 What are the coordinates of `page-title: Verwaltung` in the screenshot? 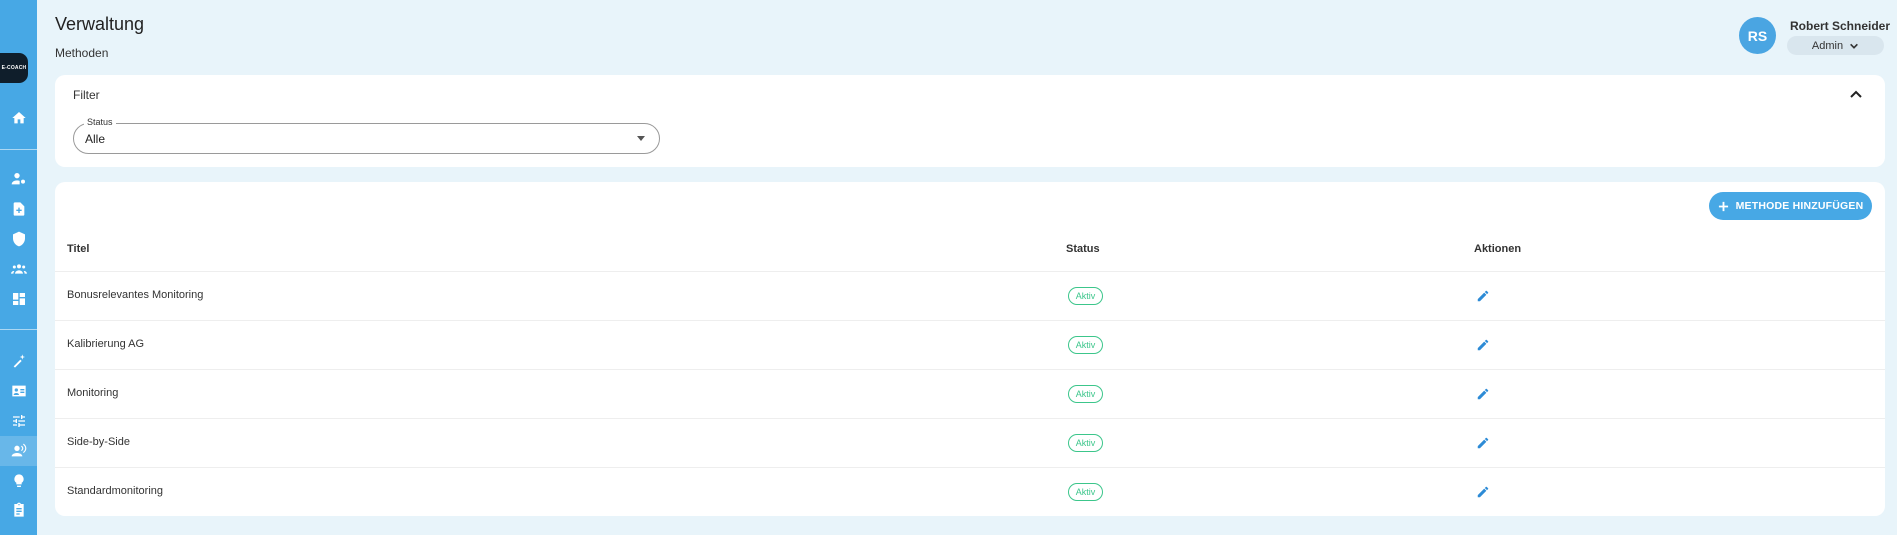 It's located at (100, 24).